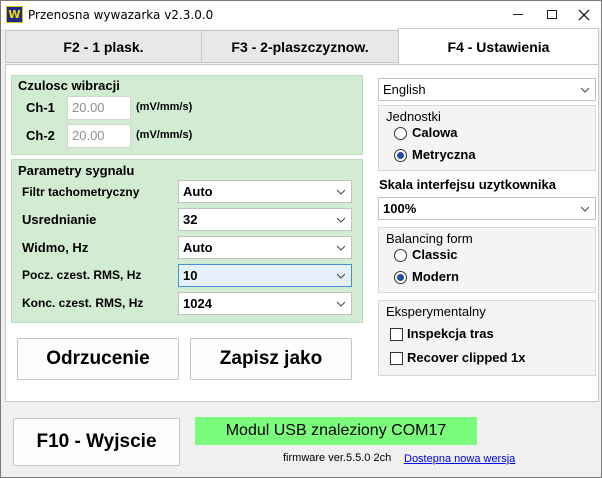 This screenshot has height=478, width=602. What do you see at coordinates (396, 358) in the screenshot?
I see `recover-clipped-checkbox` at bounding box center [396, 358].